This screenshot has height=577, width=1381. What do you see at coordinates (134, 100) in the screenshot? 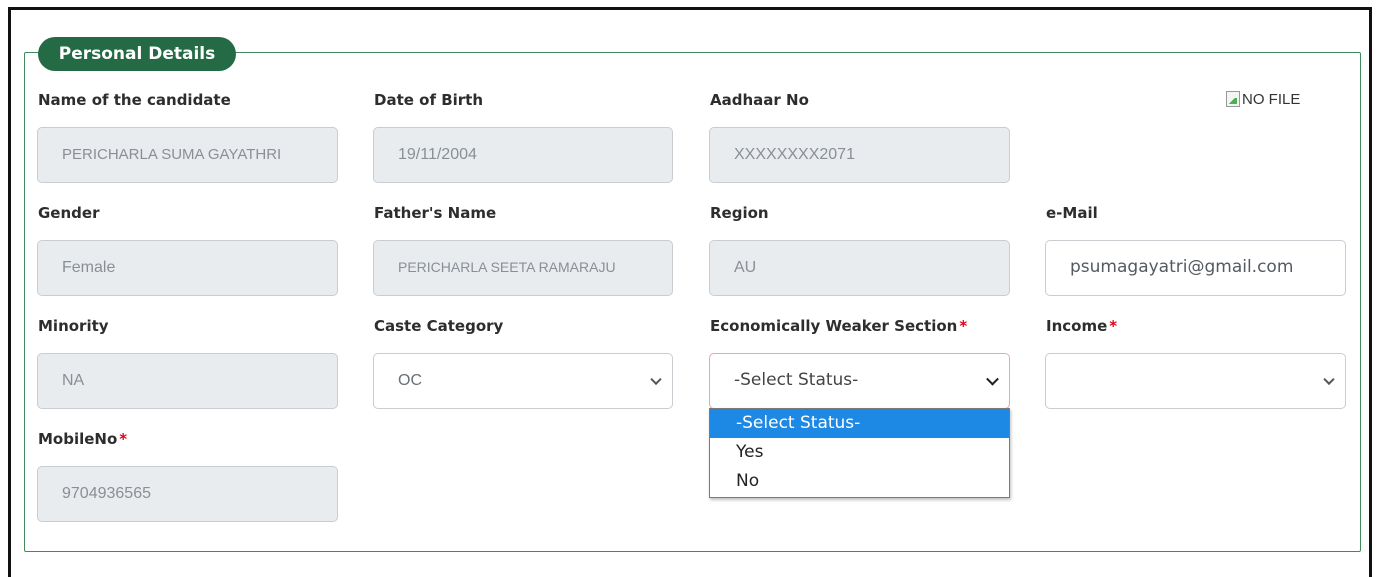
I see `name-label: Name of the candidate` at bounding box center [134, 100].